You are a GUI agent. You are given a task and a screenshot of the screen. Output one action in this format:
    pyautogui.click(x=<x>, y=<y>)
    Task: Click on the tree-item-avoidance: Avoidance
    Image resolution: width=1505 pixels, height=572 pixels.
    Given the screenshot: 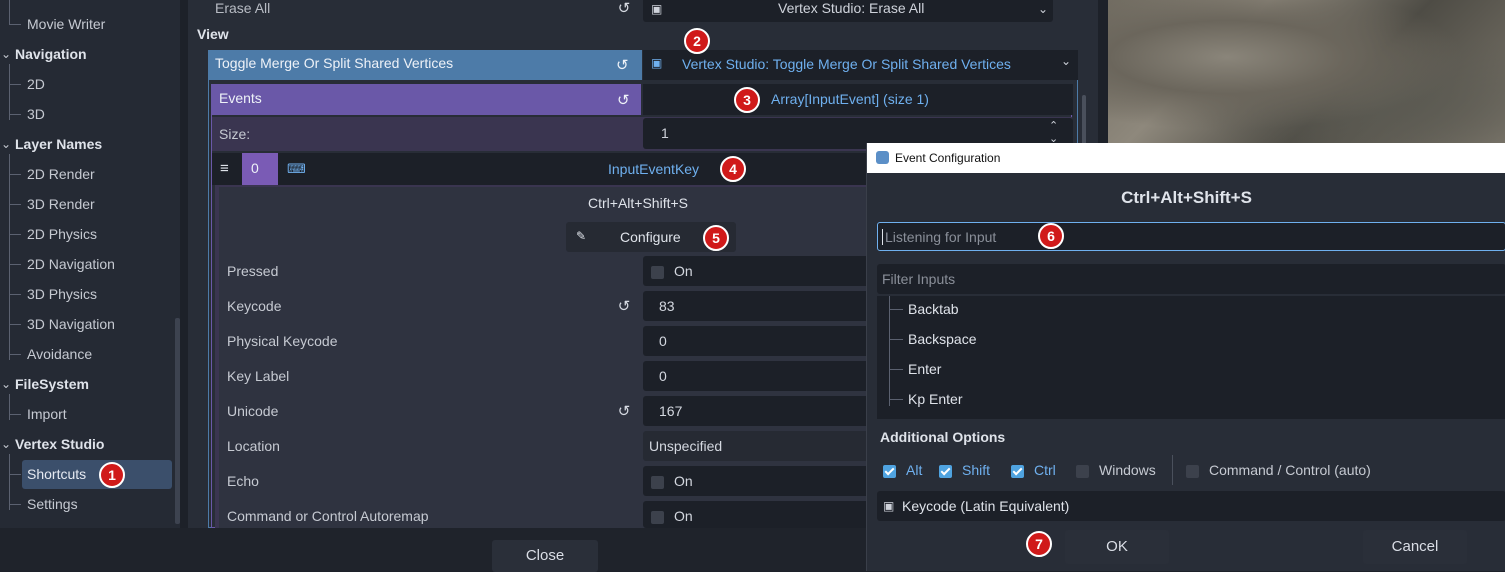 What is the action you would take?
    pyautogui.click(x=59, y=354)
    